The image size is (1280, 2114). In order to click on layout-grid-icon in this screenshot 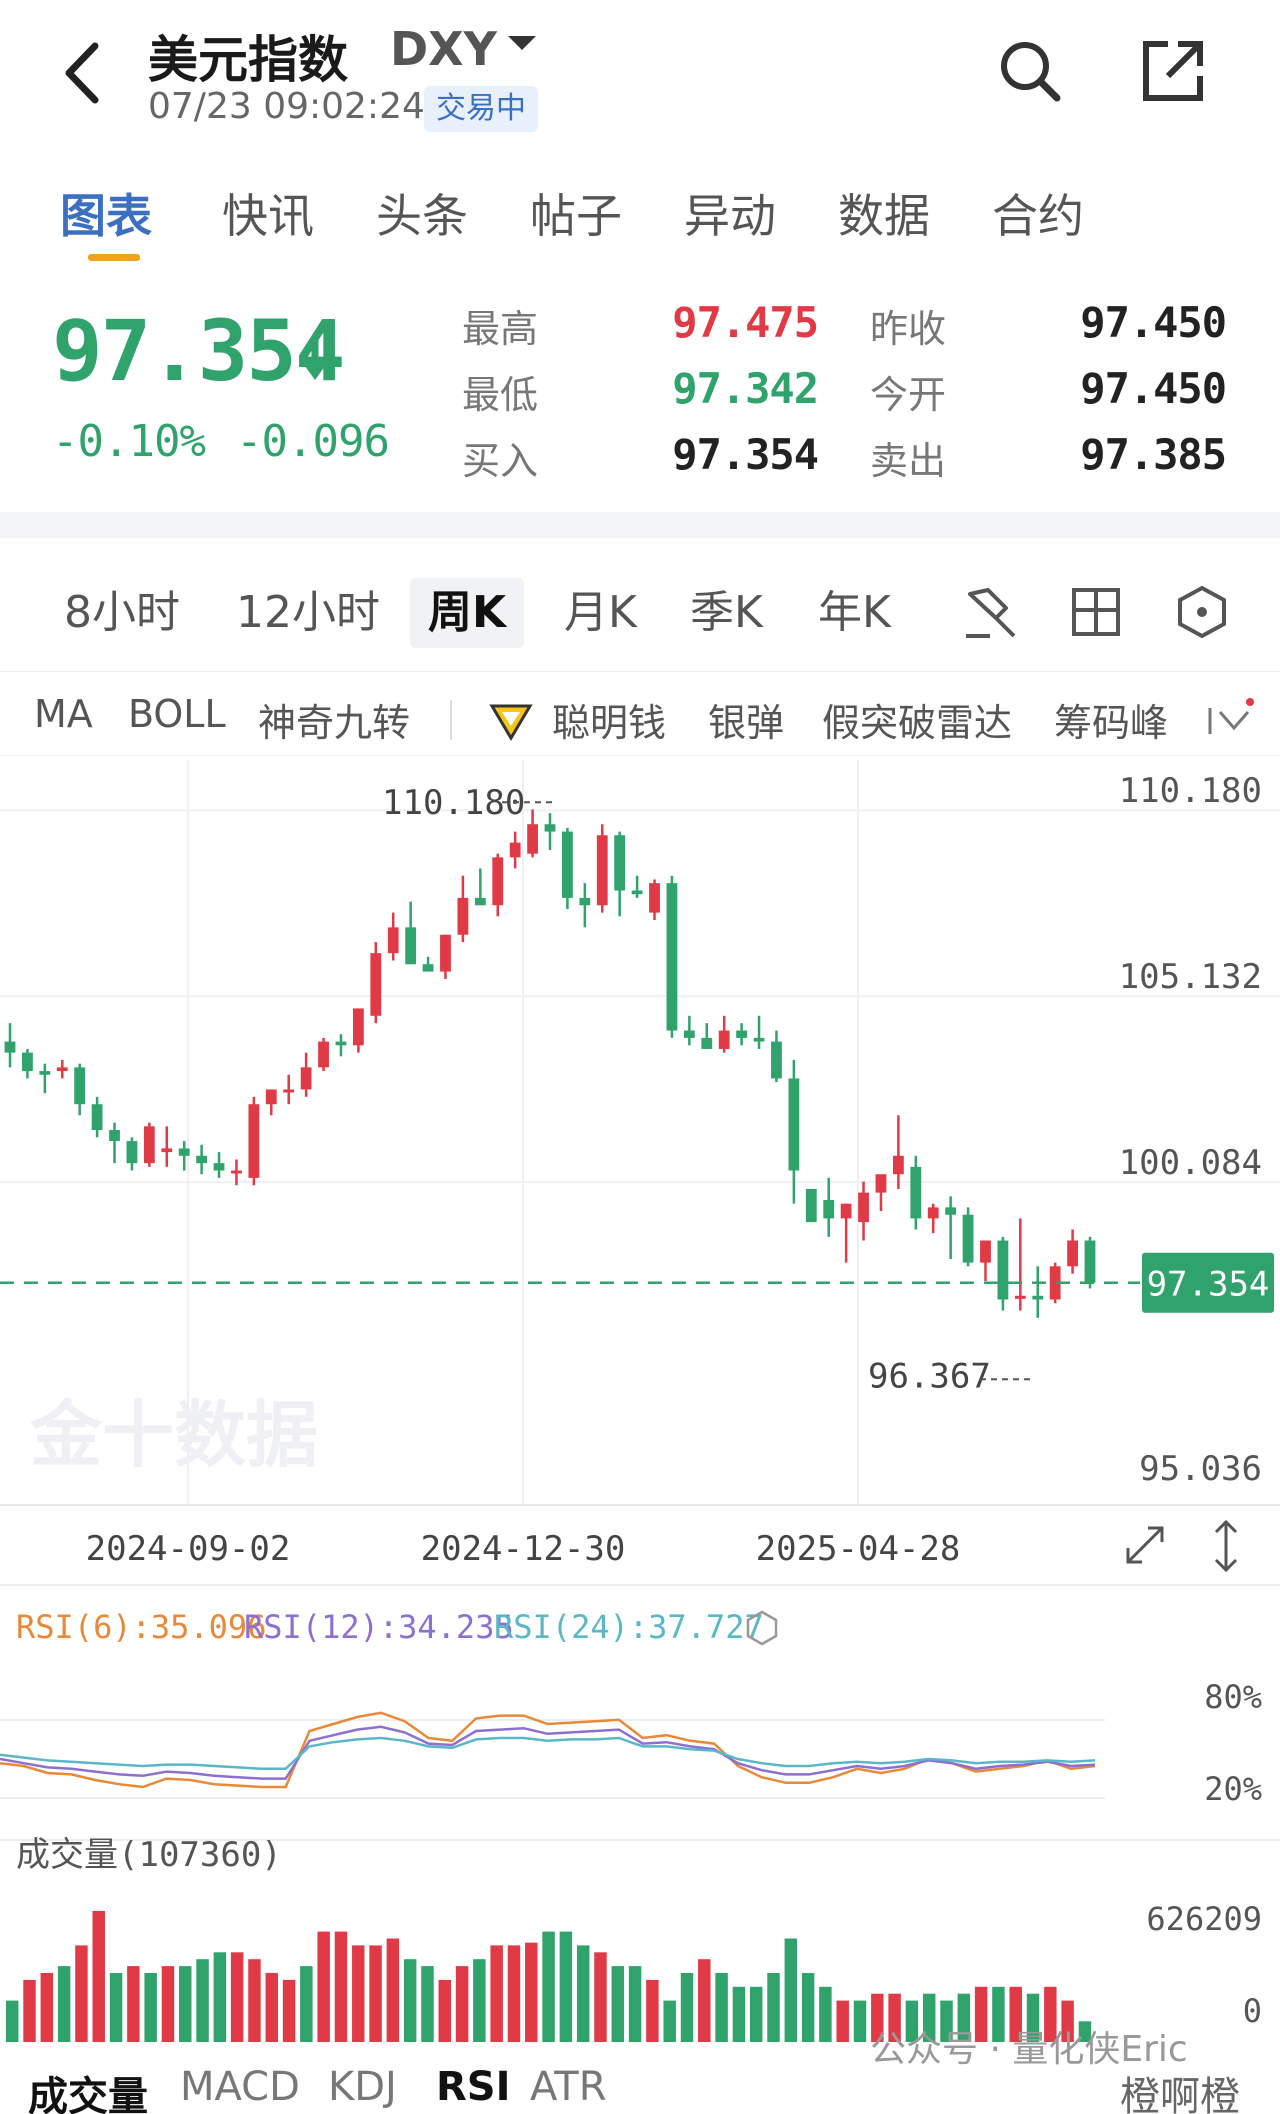, I will do `click(1096, 612)`.